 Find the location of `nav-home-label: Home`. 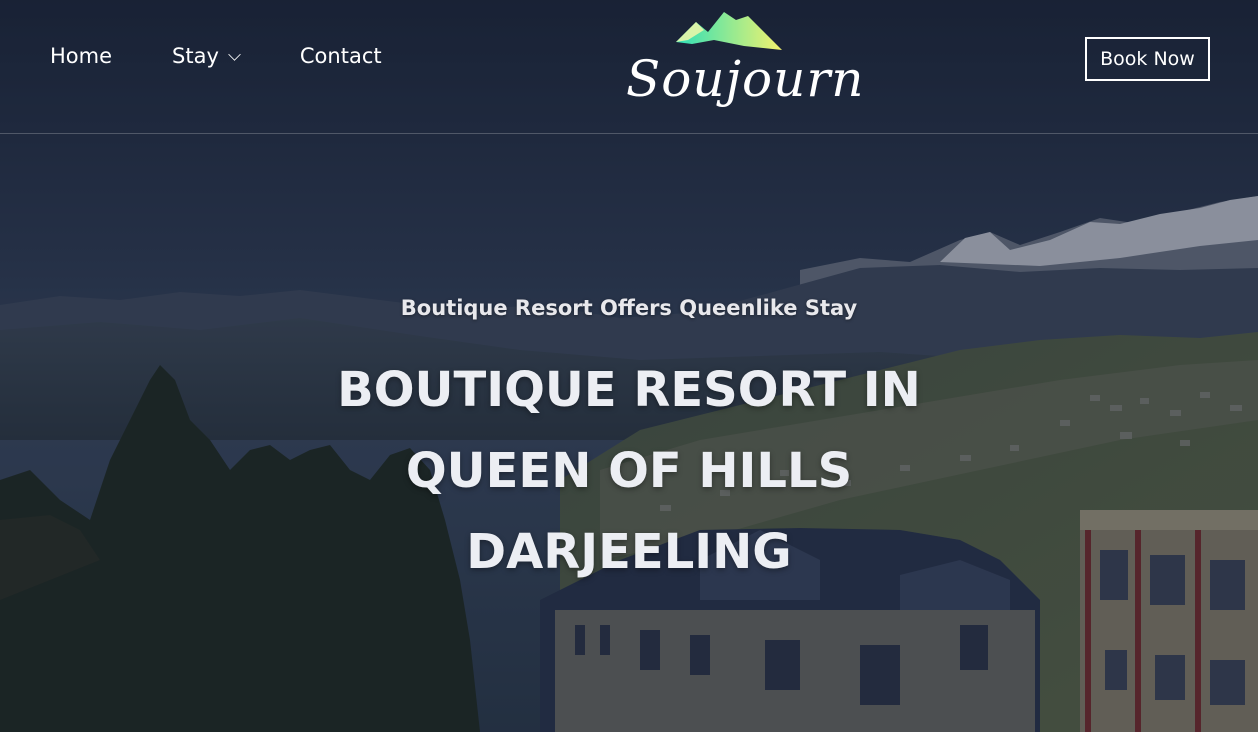

nav-home-label: Home is located at coordinates (81, 56).